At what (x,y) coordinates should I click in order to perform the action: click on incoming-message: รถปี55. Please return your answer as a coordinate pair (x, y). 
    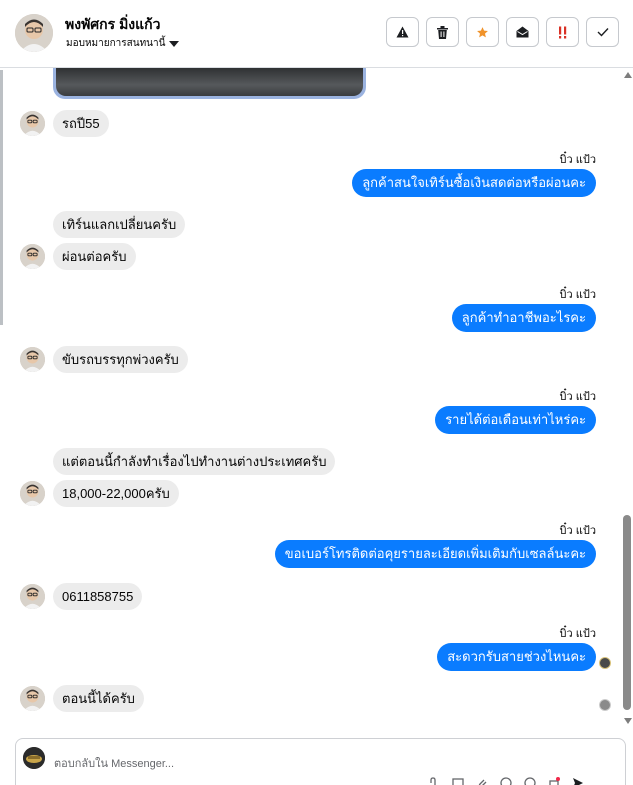
    Looking at the image, I should click on (81, 123).